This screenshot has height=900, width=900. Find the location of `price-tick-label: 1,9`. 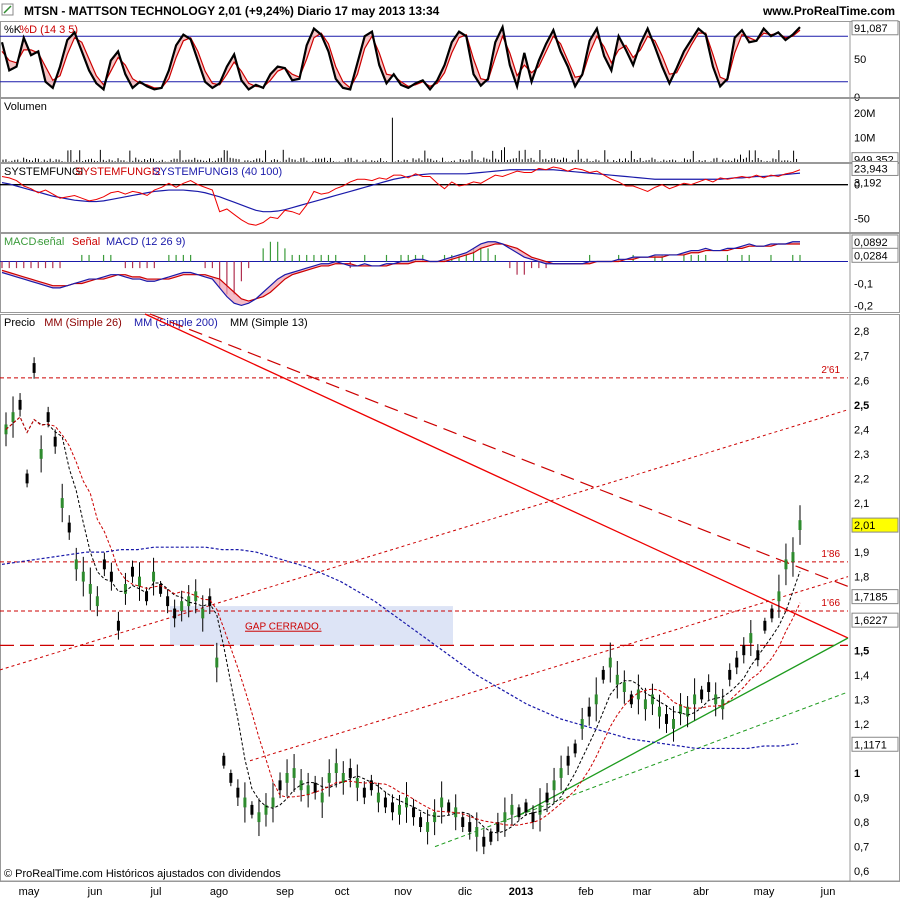

price-tick-label: 1,9 is located at coordinates (861, 553).